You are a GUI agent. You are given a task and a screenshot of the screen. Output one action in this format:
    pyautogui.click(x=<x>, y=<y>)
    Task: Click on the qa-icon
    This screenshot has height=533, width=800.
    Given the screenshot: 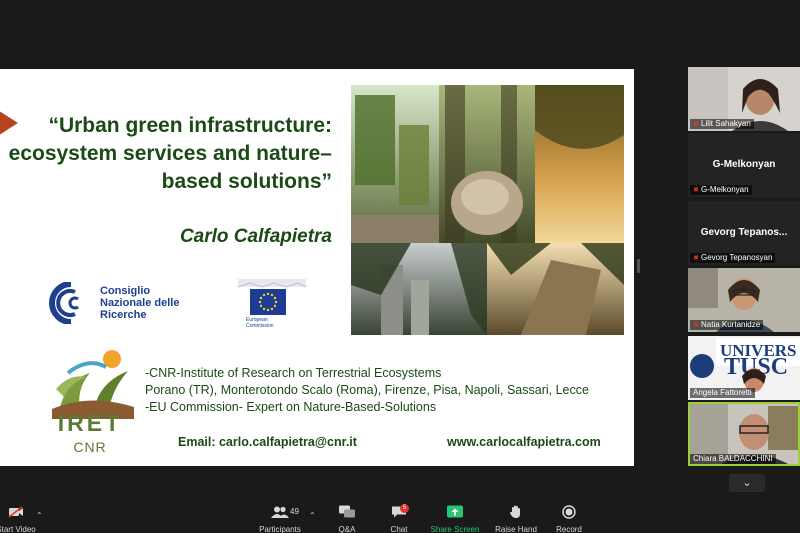 What is the action you would take?
    pyautogui.click(x=347, y=511)
    